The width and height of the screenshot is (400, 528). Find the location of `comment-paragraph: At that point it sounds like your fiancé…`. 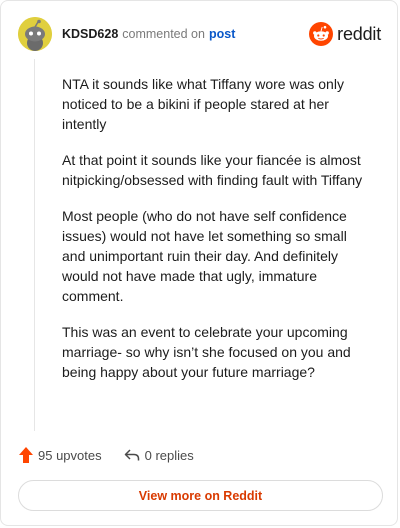

comment-paragraph: At that point it sounds like your fiancé… is located at coordinates (212, 170).